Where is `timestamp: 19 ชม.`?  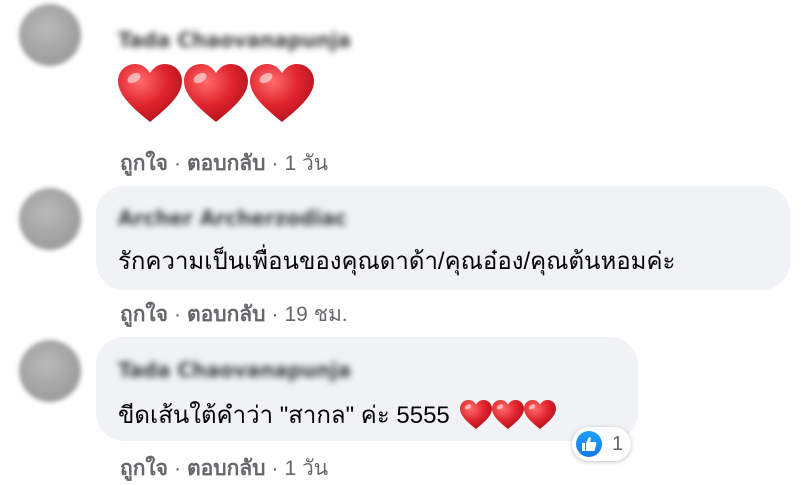 timestamp: 19 ชม. is located at coordinates (316, 314).